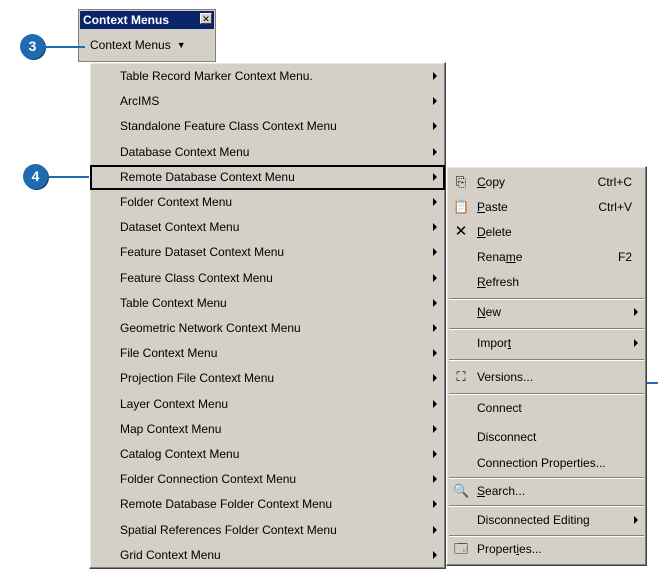 The width and height of the screenshot is (658, 570). I want to click on context-menus-toolbar: Context Menus ✕ Context Menus ▼, so click(147, 35).